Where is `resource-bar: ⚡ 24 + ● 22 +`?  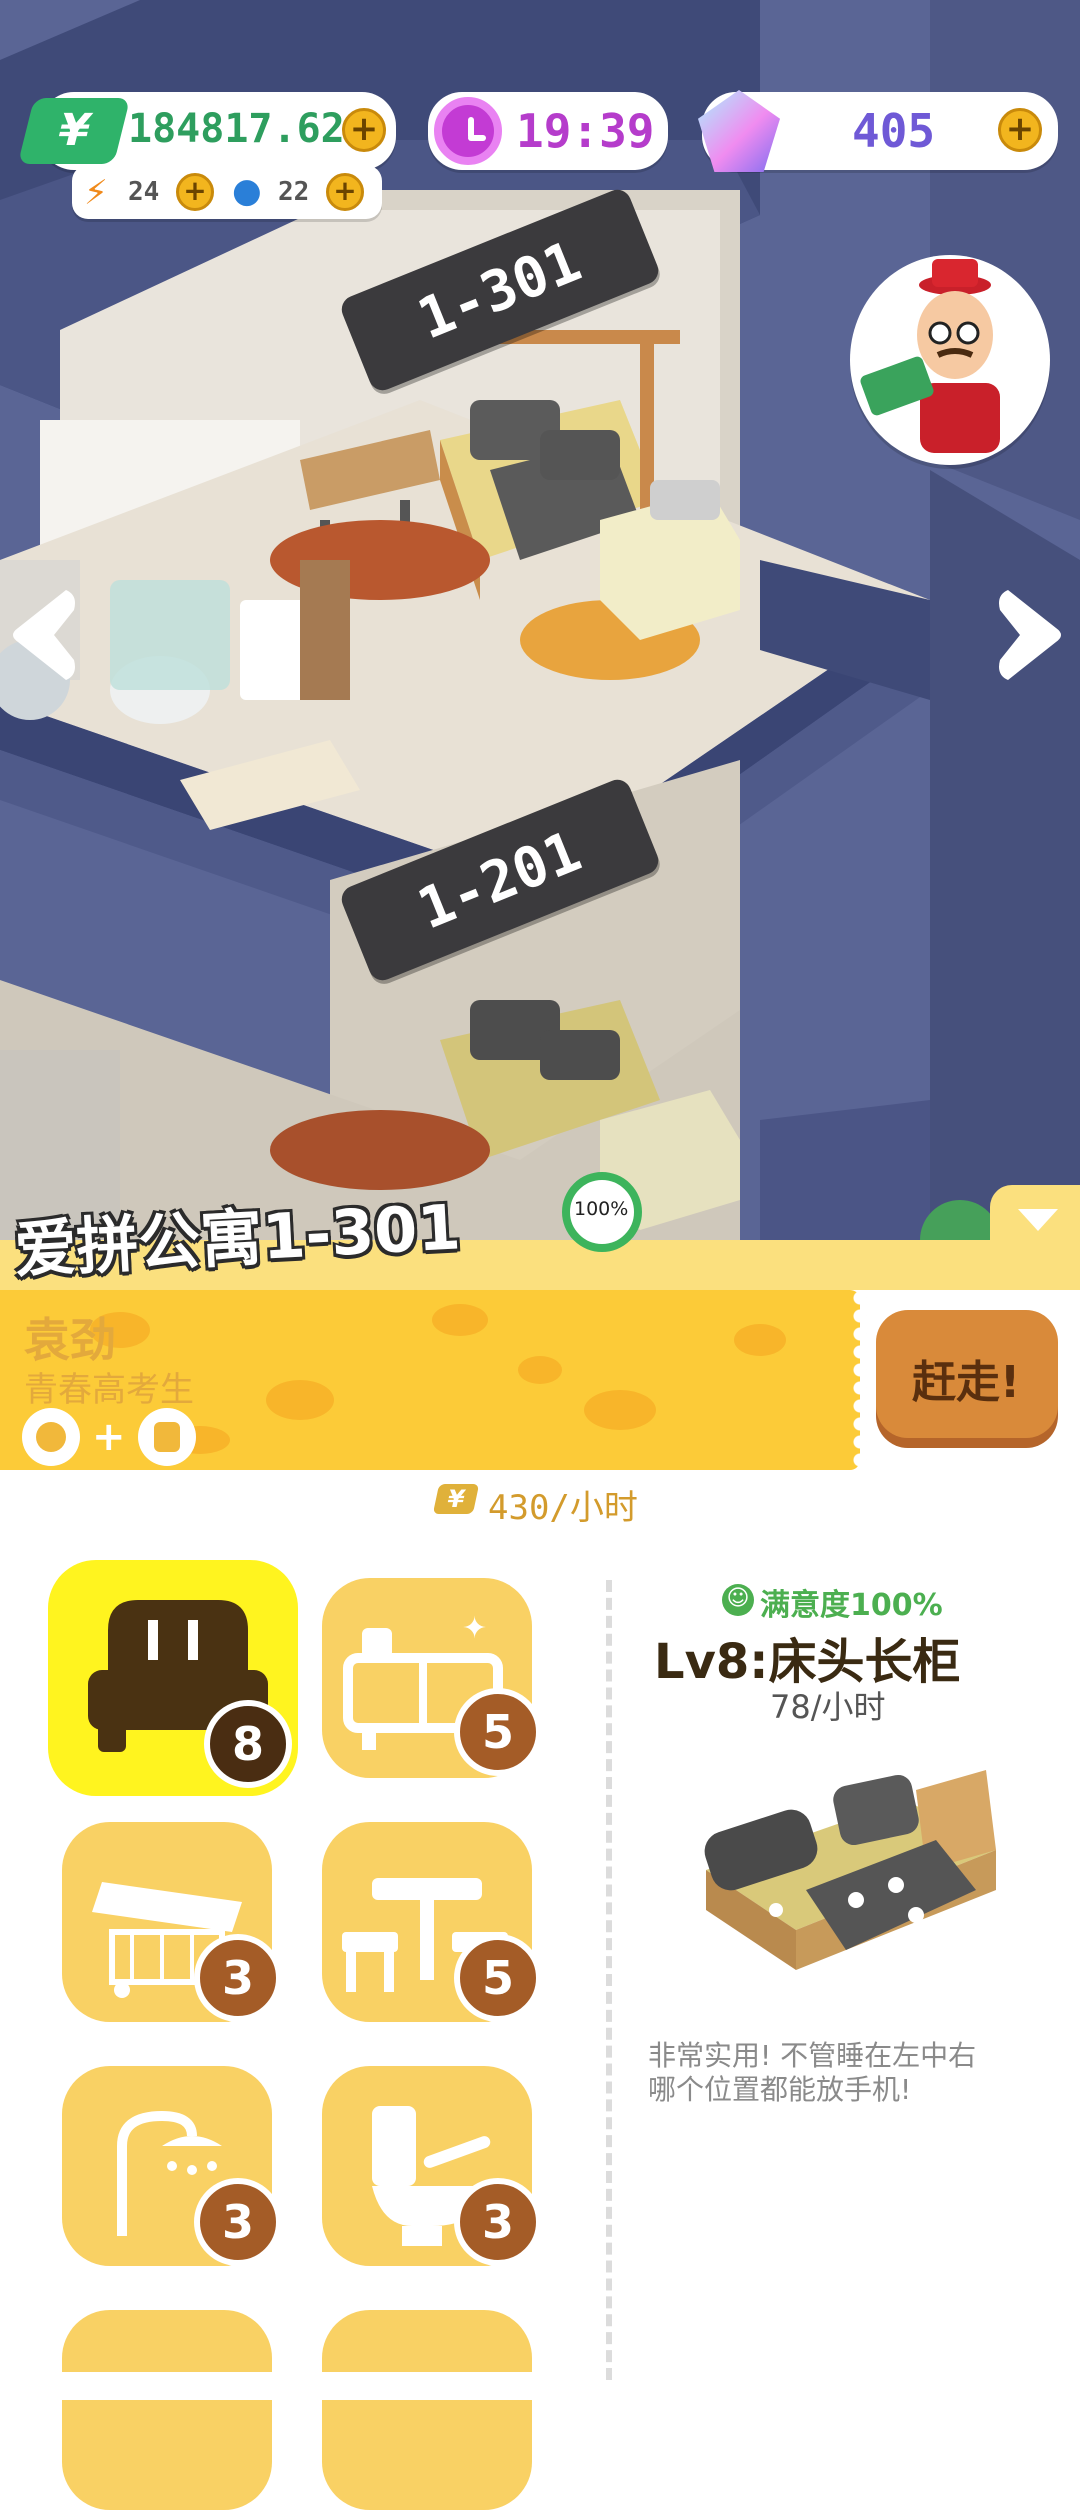 resource-bar: ⚡ 24 + ● 22 + is located at coordinates (227, 192).